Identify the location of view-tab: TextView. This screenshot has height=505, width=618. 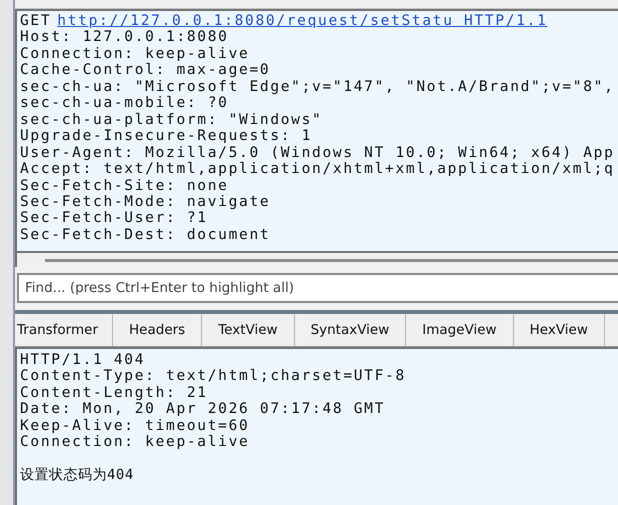
(248, 330).